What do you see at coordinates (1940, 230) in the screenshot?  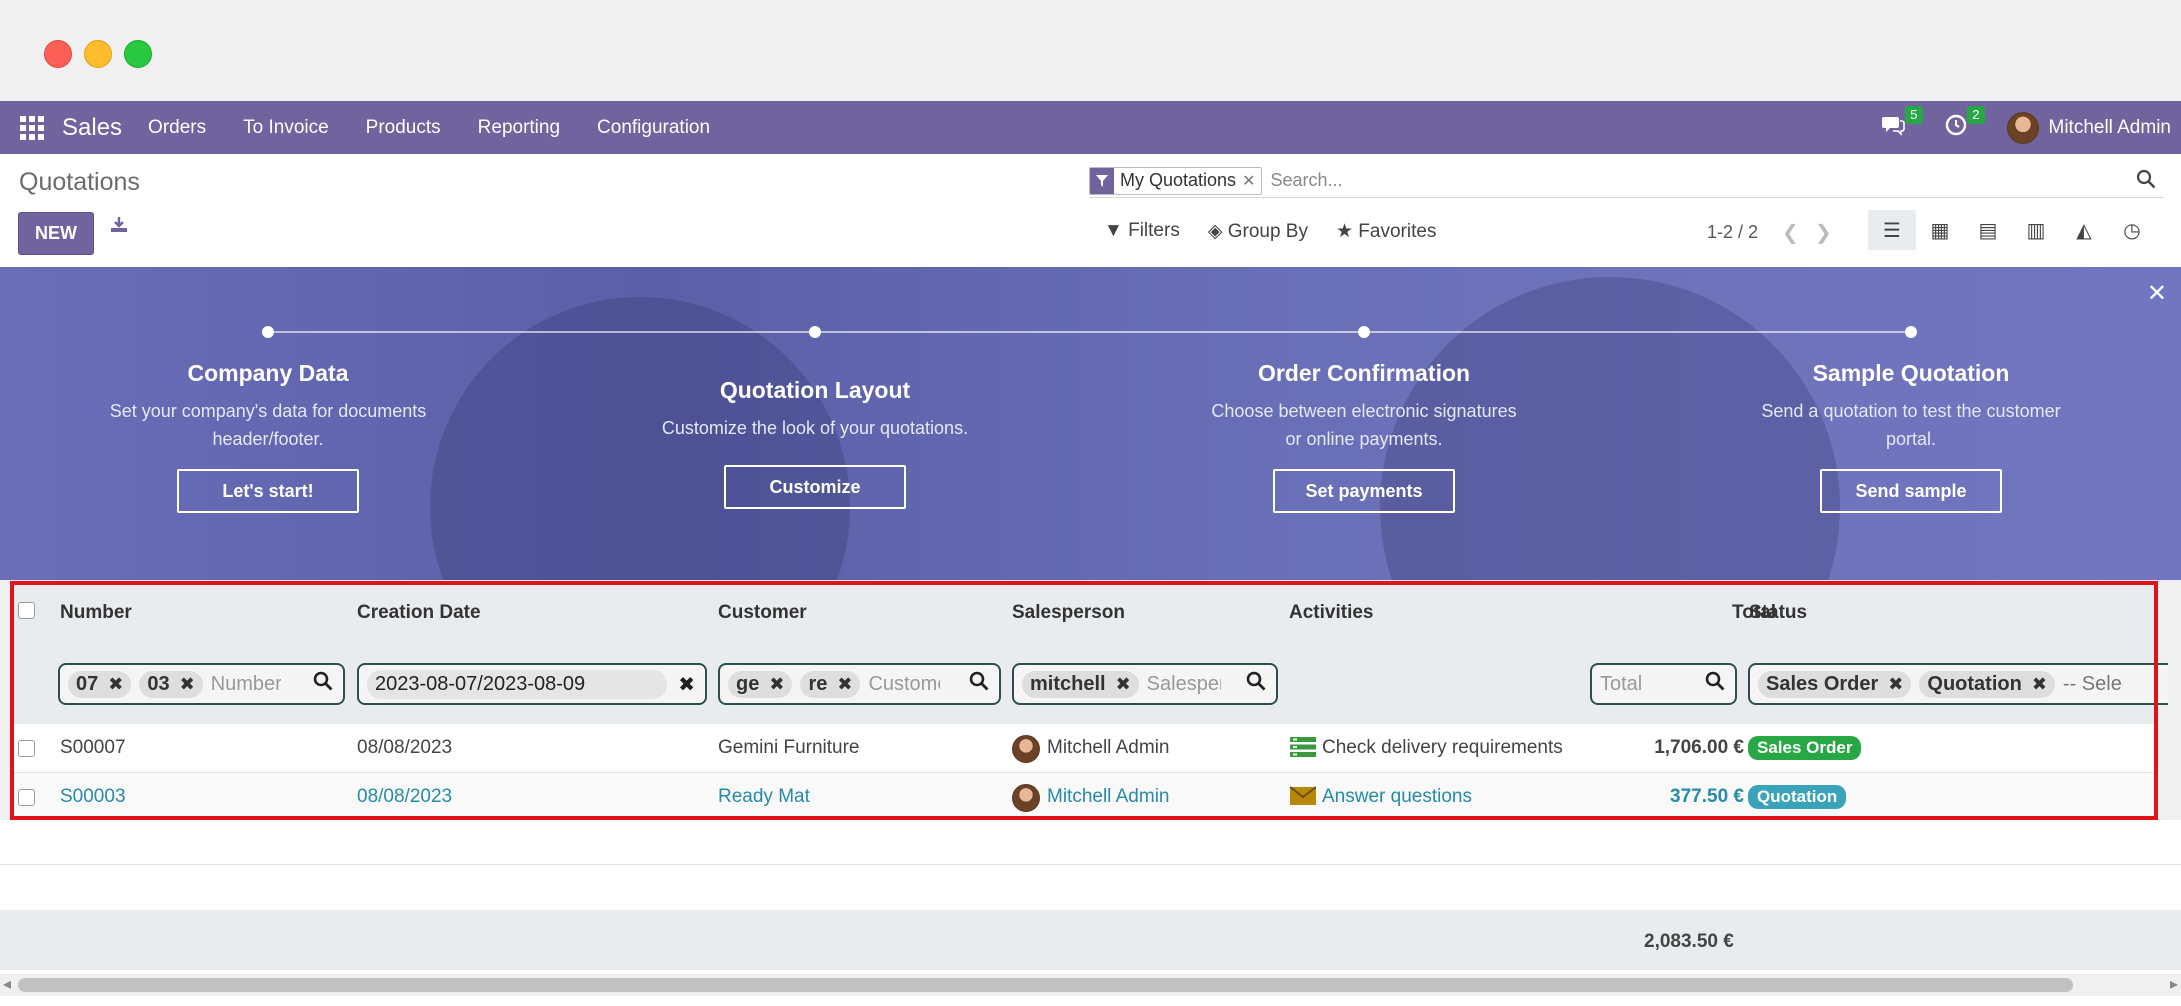 I see `kanban-view-icon: ▦` at bounding box center [1940, 230].